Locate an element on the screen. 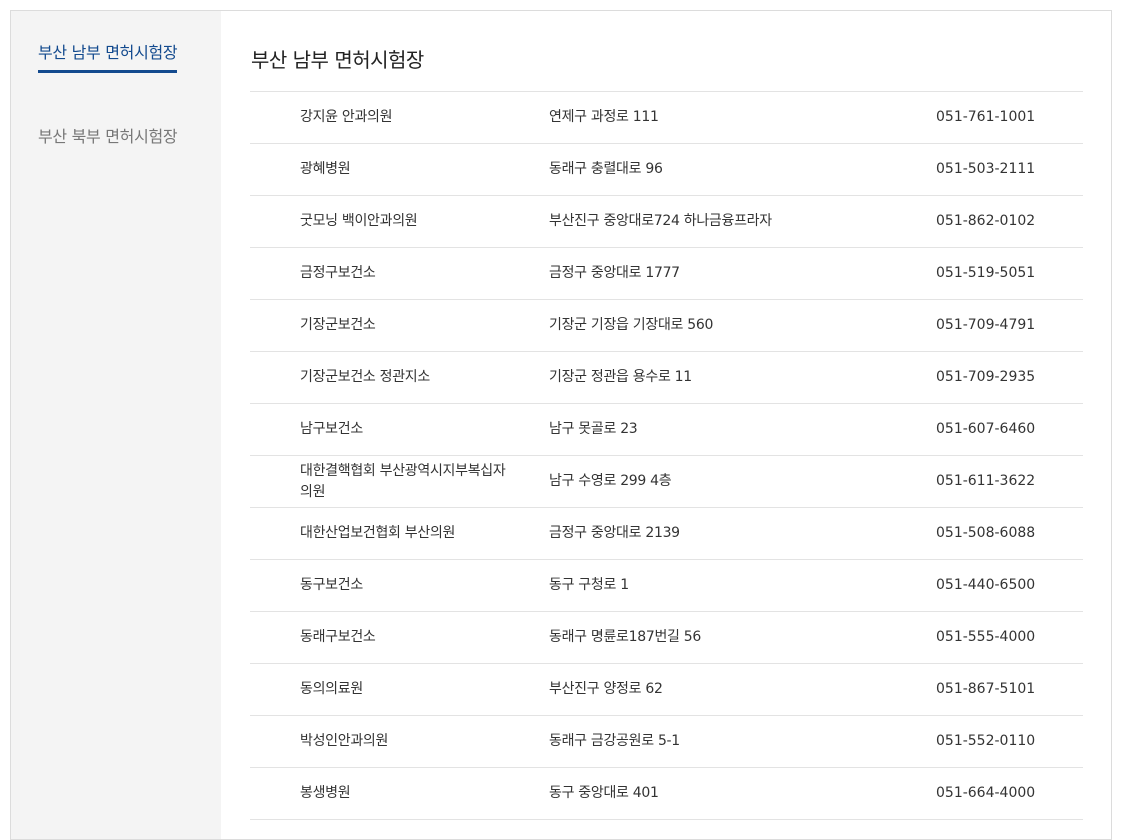  hospital-name: 광혜병원 is located at coordinates (325, 169).